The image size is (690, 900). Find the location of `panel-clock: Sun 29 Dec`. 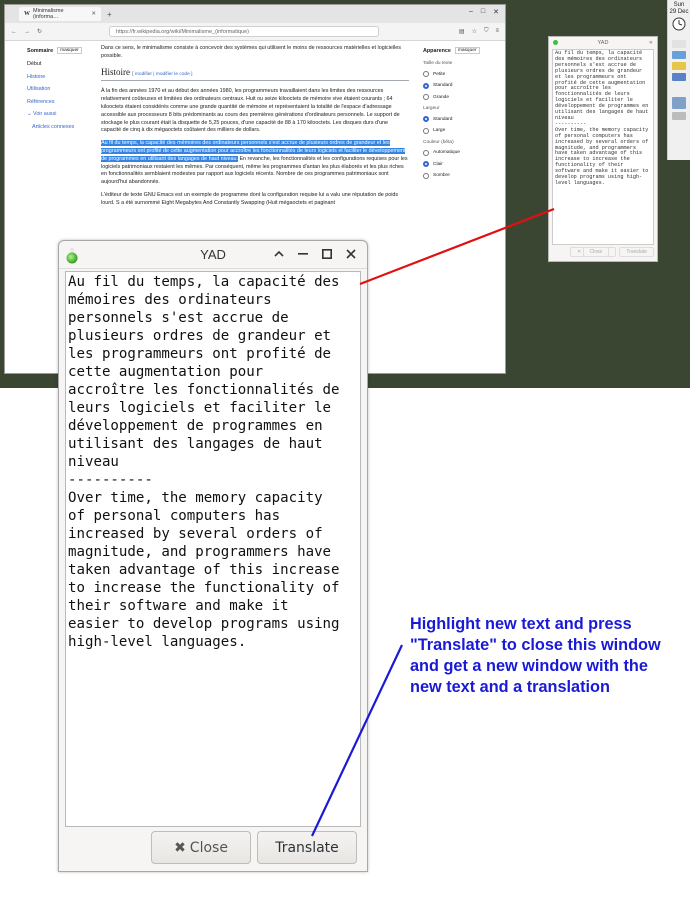

panel-clock: Sun 29 Dec is located at coordinates (679, 8).